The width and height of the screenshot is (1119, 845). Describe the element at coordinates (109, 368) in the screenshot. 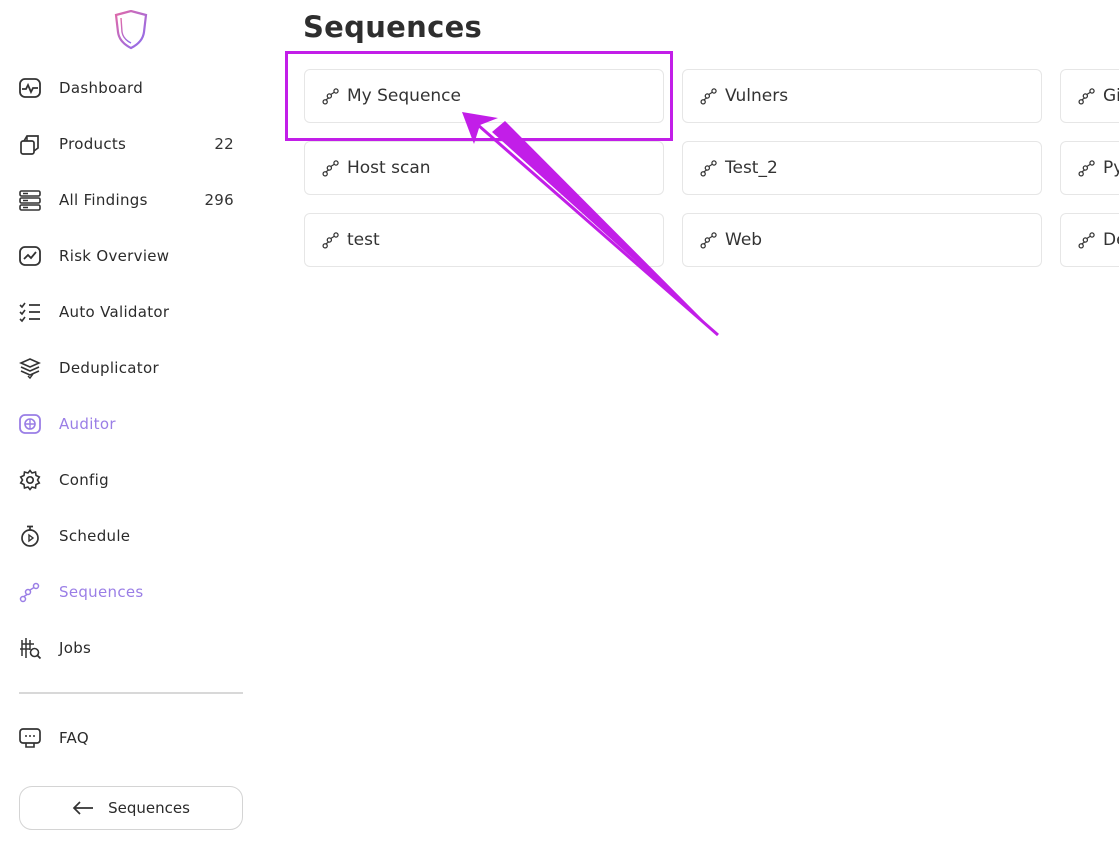

I see `sidebar-item-label: Deduplicator` at that location.